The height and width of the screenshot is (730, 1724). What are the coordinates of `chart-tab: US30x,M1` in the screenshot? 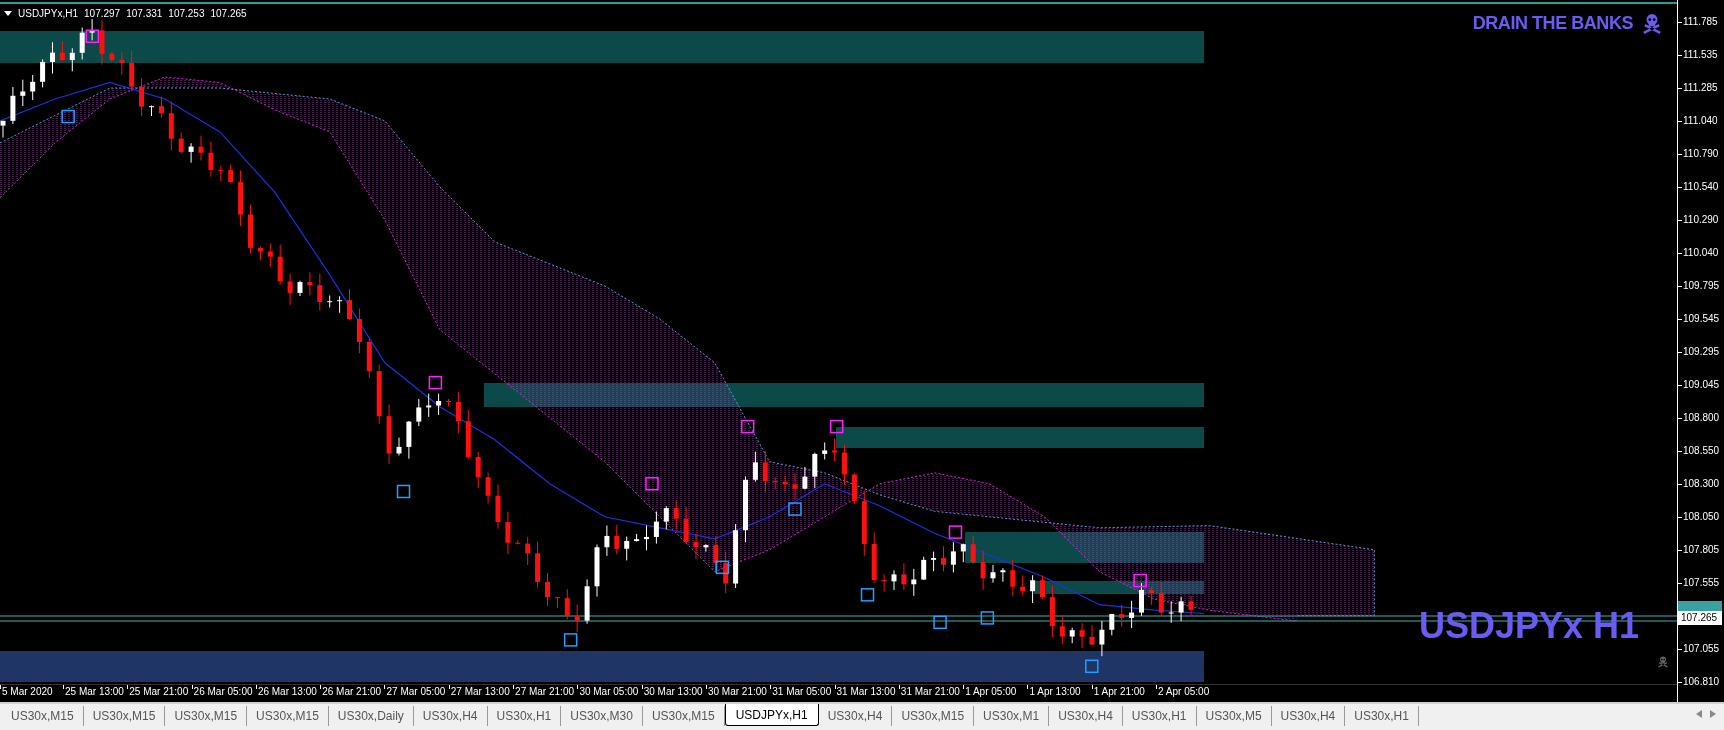 It's located at (1012, 716).